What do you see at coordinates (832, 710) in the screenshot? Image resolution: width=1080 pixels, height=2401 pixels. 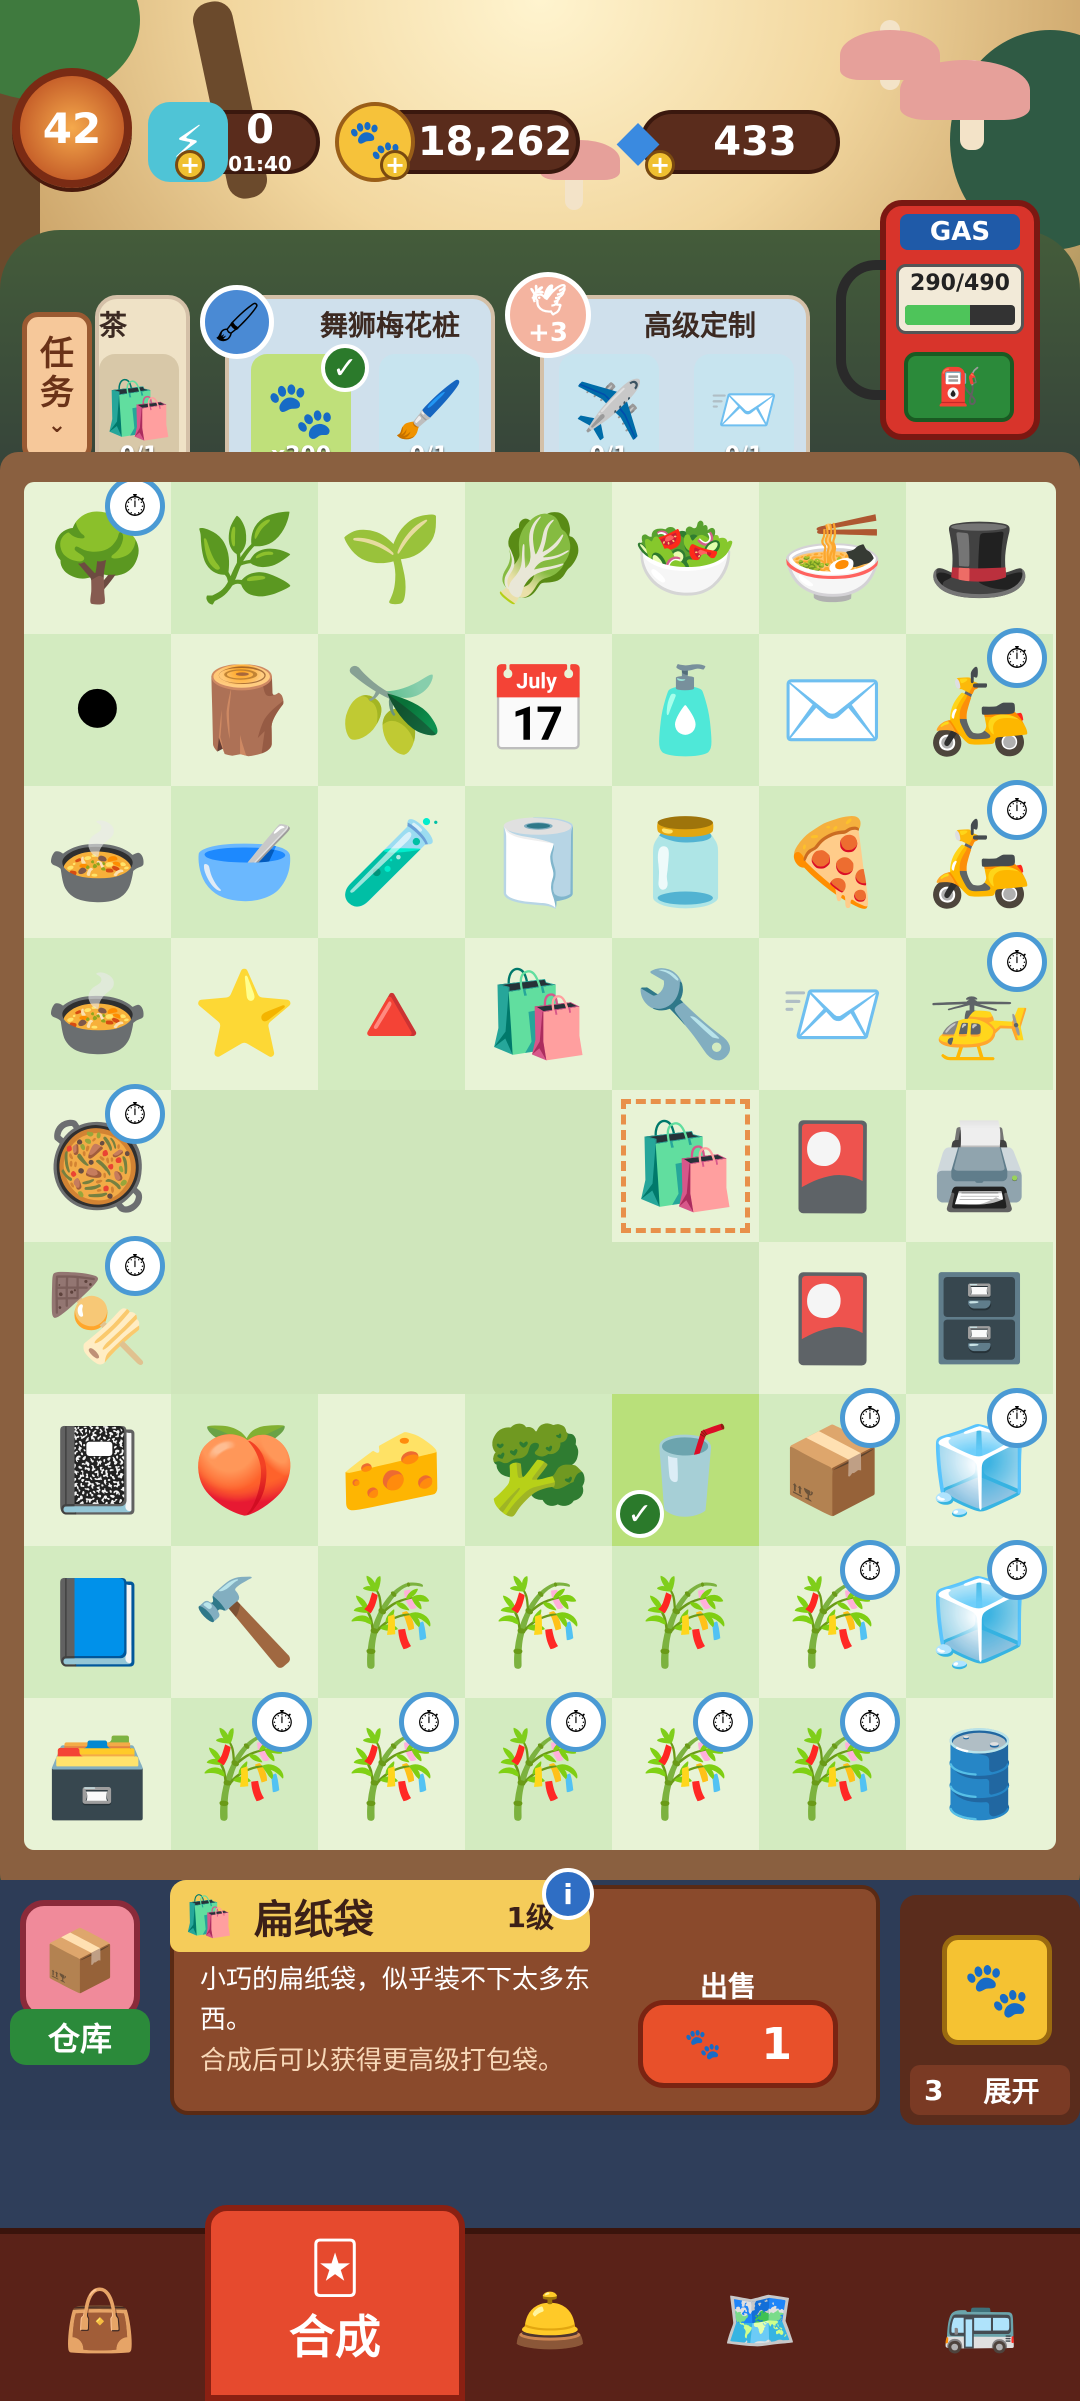 I see `board-cell: ✉️` at bounding box center [832, 710].